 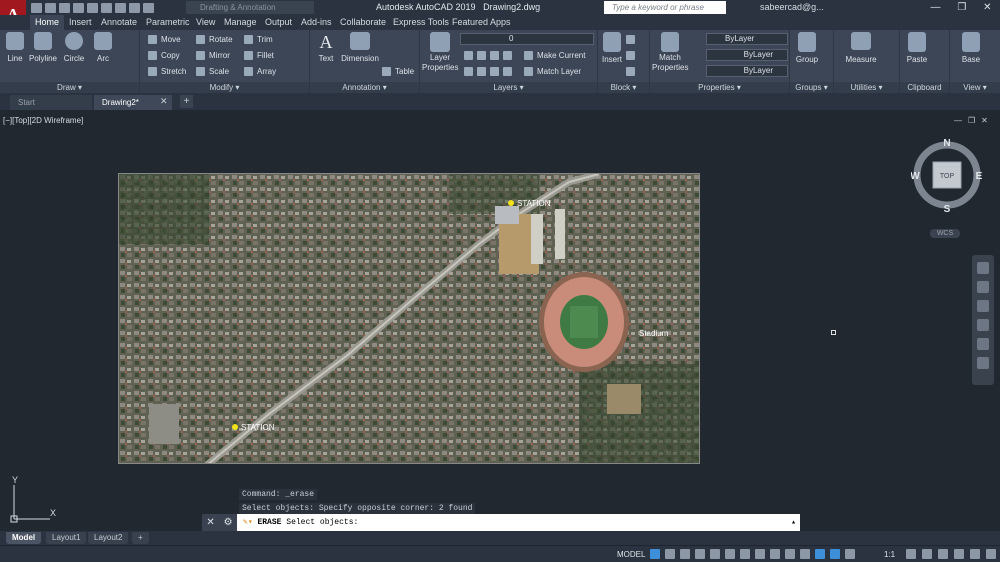 What do you see at coordinates (164, 101) in the screenshot?
I see `close-tab-icon: ✕` at bounding box center [164, 101].